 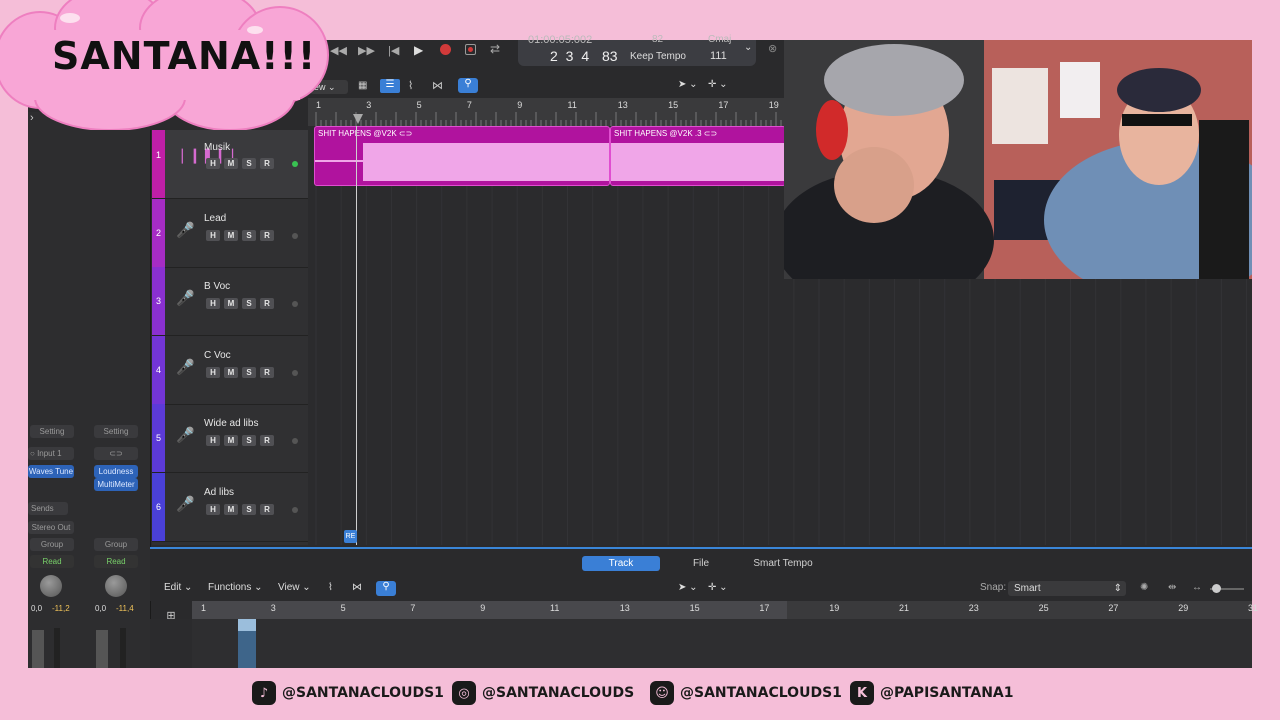 What do you see at coordinates (350, 536) in the screenshot?
I see `marker-badge: RE` at bounding box center [350, 536].